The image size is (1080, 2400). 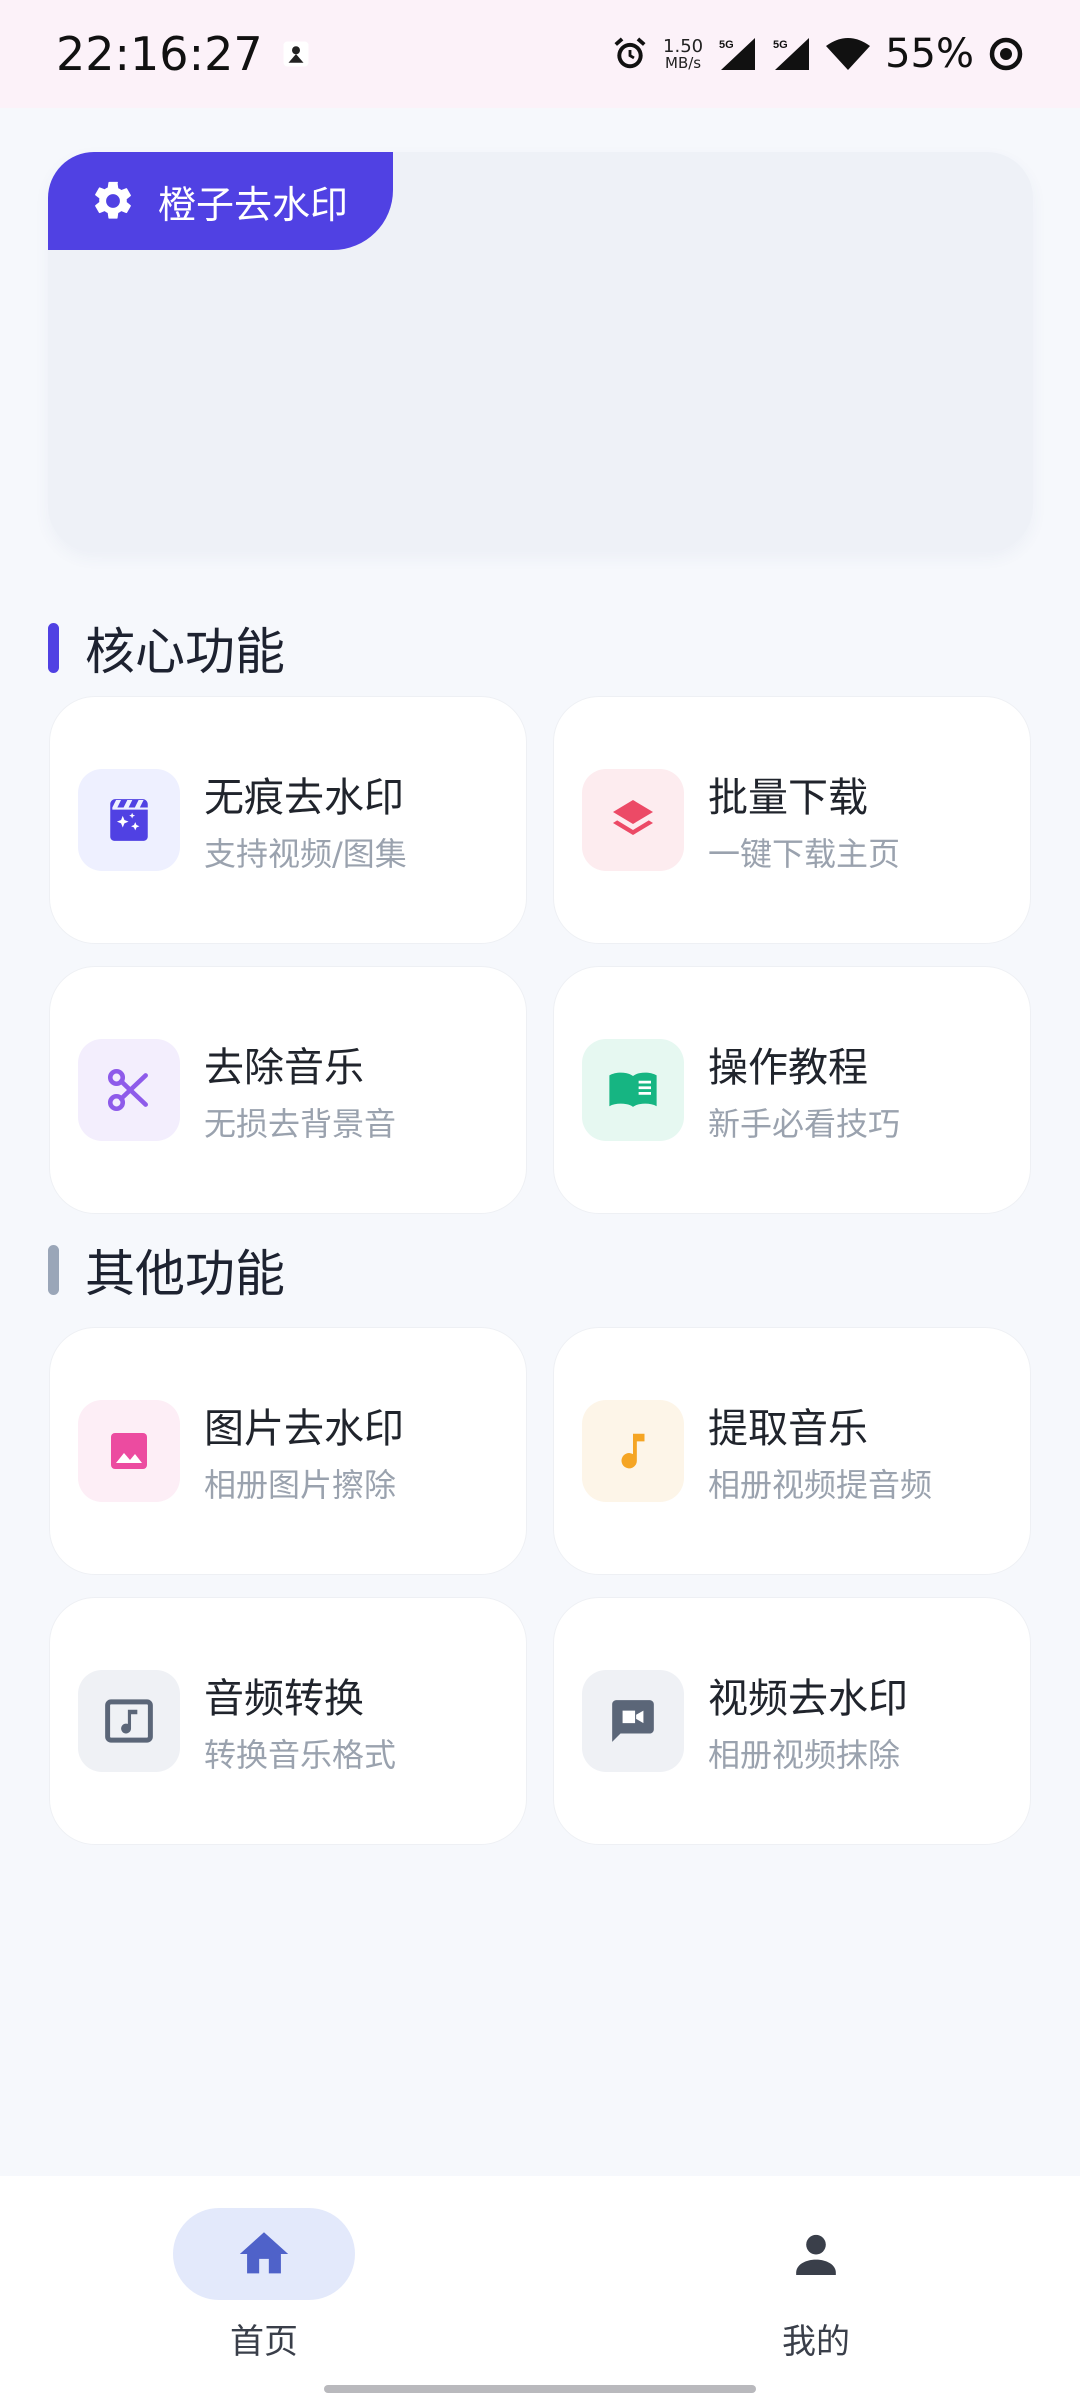 What do you see at coordinates (540, 2288) in the screenshot?
I see `bottom-nav: 首页 我的` at bounding box center [540, 2288].